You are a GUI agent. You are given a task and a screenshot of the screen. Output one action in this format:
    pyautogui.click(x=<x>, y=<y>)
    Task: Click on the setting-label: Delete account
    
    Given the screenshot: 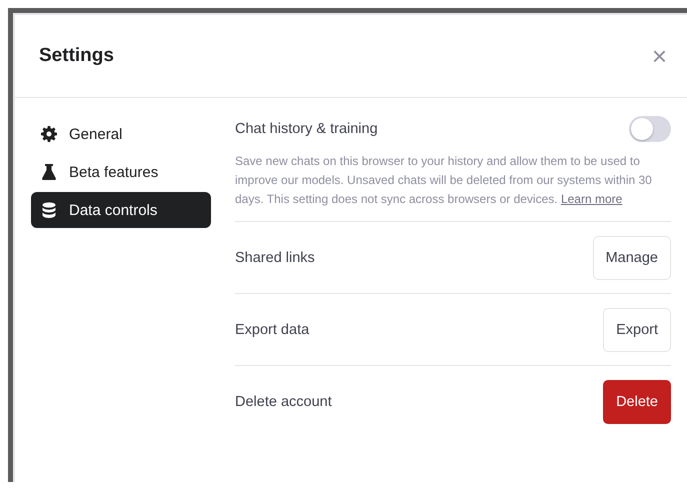 What is the action you would take?
    pyautogui.click(x=283, y=402)
    